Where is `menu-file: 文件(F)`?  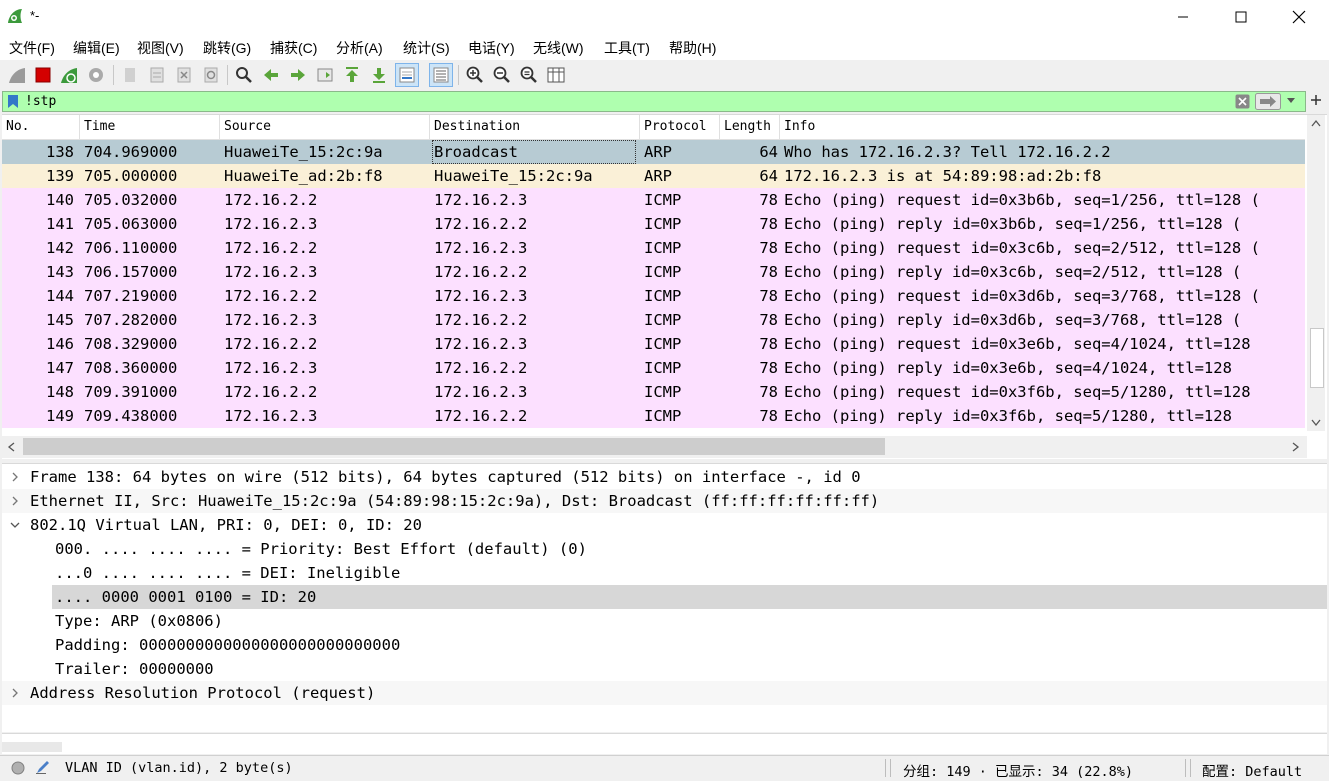
menu-file: 文件(F) is located at coordinates (32, 48).